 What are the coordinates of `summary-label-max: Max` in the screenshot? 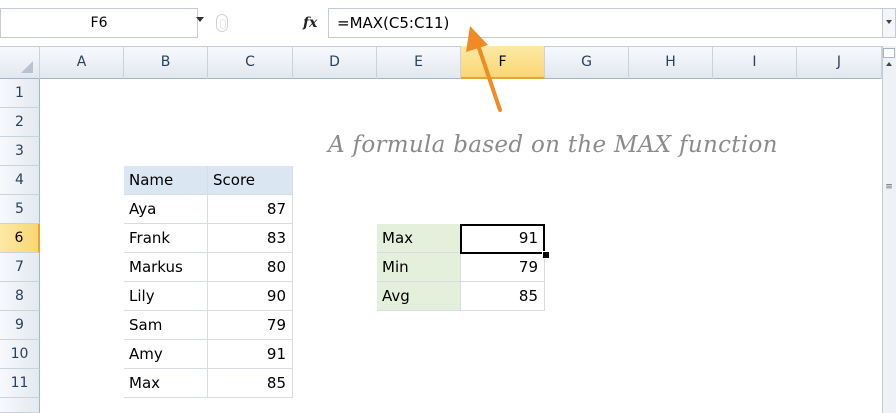 It's located at (419, 238).